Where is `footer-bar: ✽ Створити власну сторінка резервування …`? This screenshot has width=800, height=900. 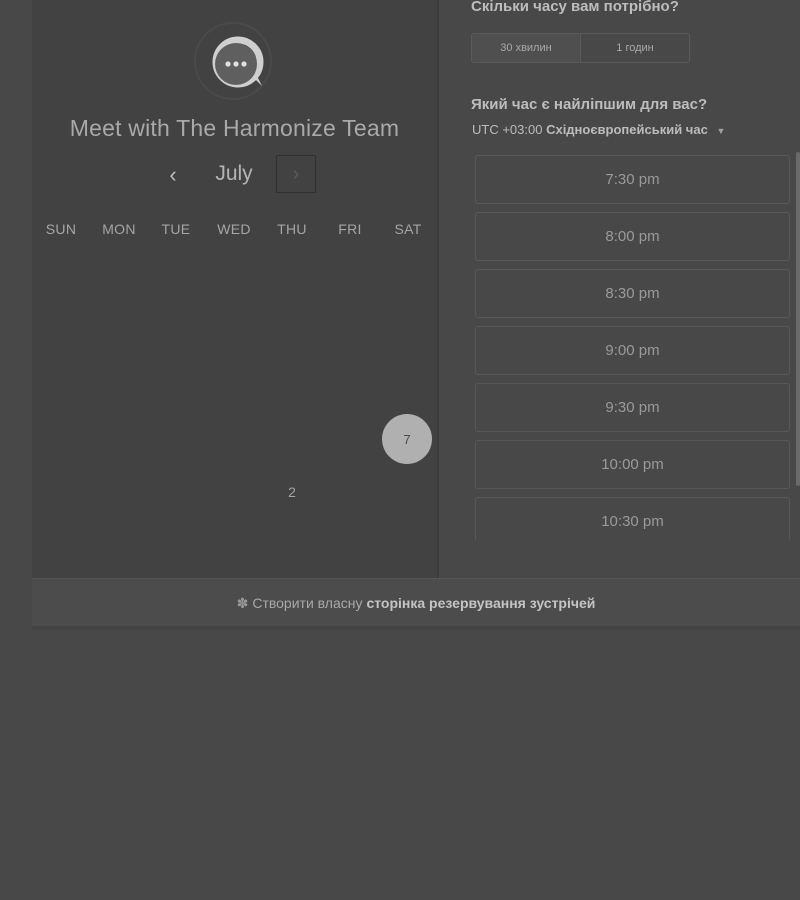 footer-bar: ✽ Створити власну сторінка резервування … is located at coordinates (416, 602).